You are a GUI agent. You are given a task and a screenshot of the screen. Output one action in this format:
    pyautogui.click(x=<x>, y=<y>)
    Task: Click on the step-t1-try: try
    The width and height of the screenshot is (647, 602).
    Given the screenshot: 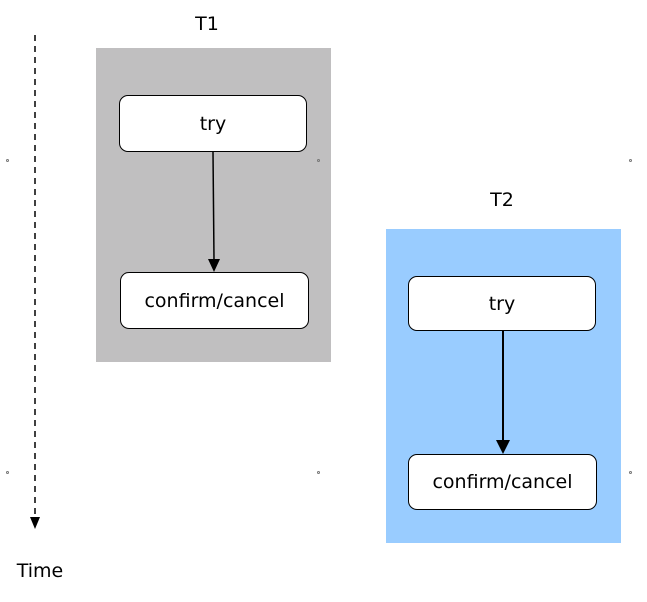 What is the action you would take?
    pyautogui.click(x=213, y=123)
    